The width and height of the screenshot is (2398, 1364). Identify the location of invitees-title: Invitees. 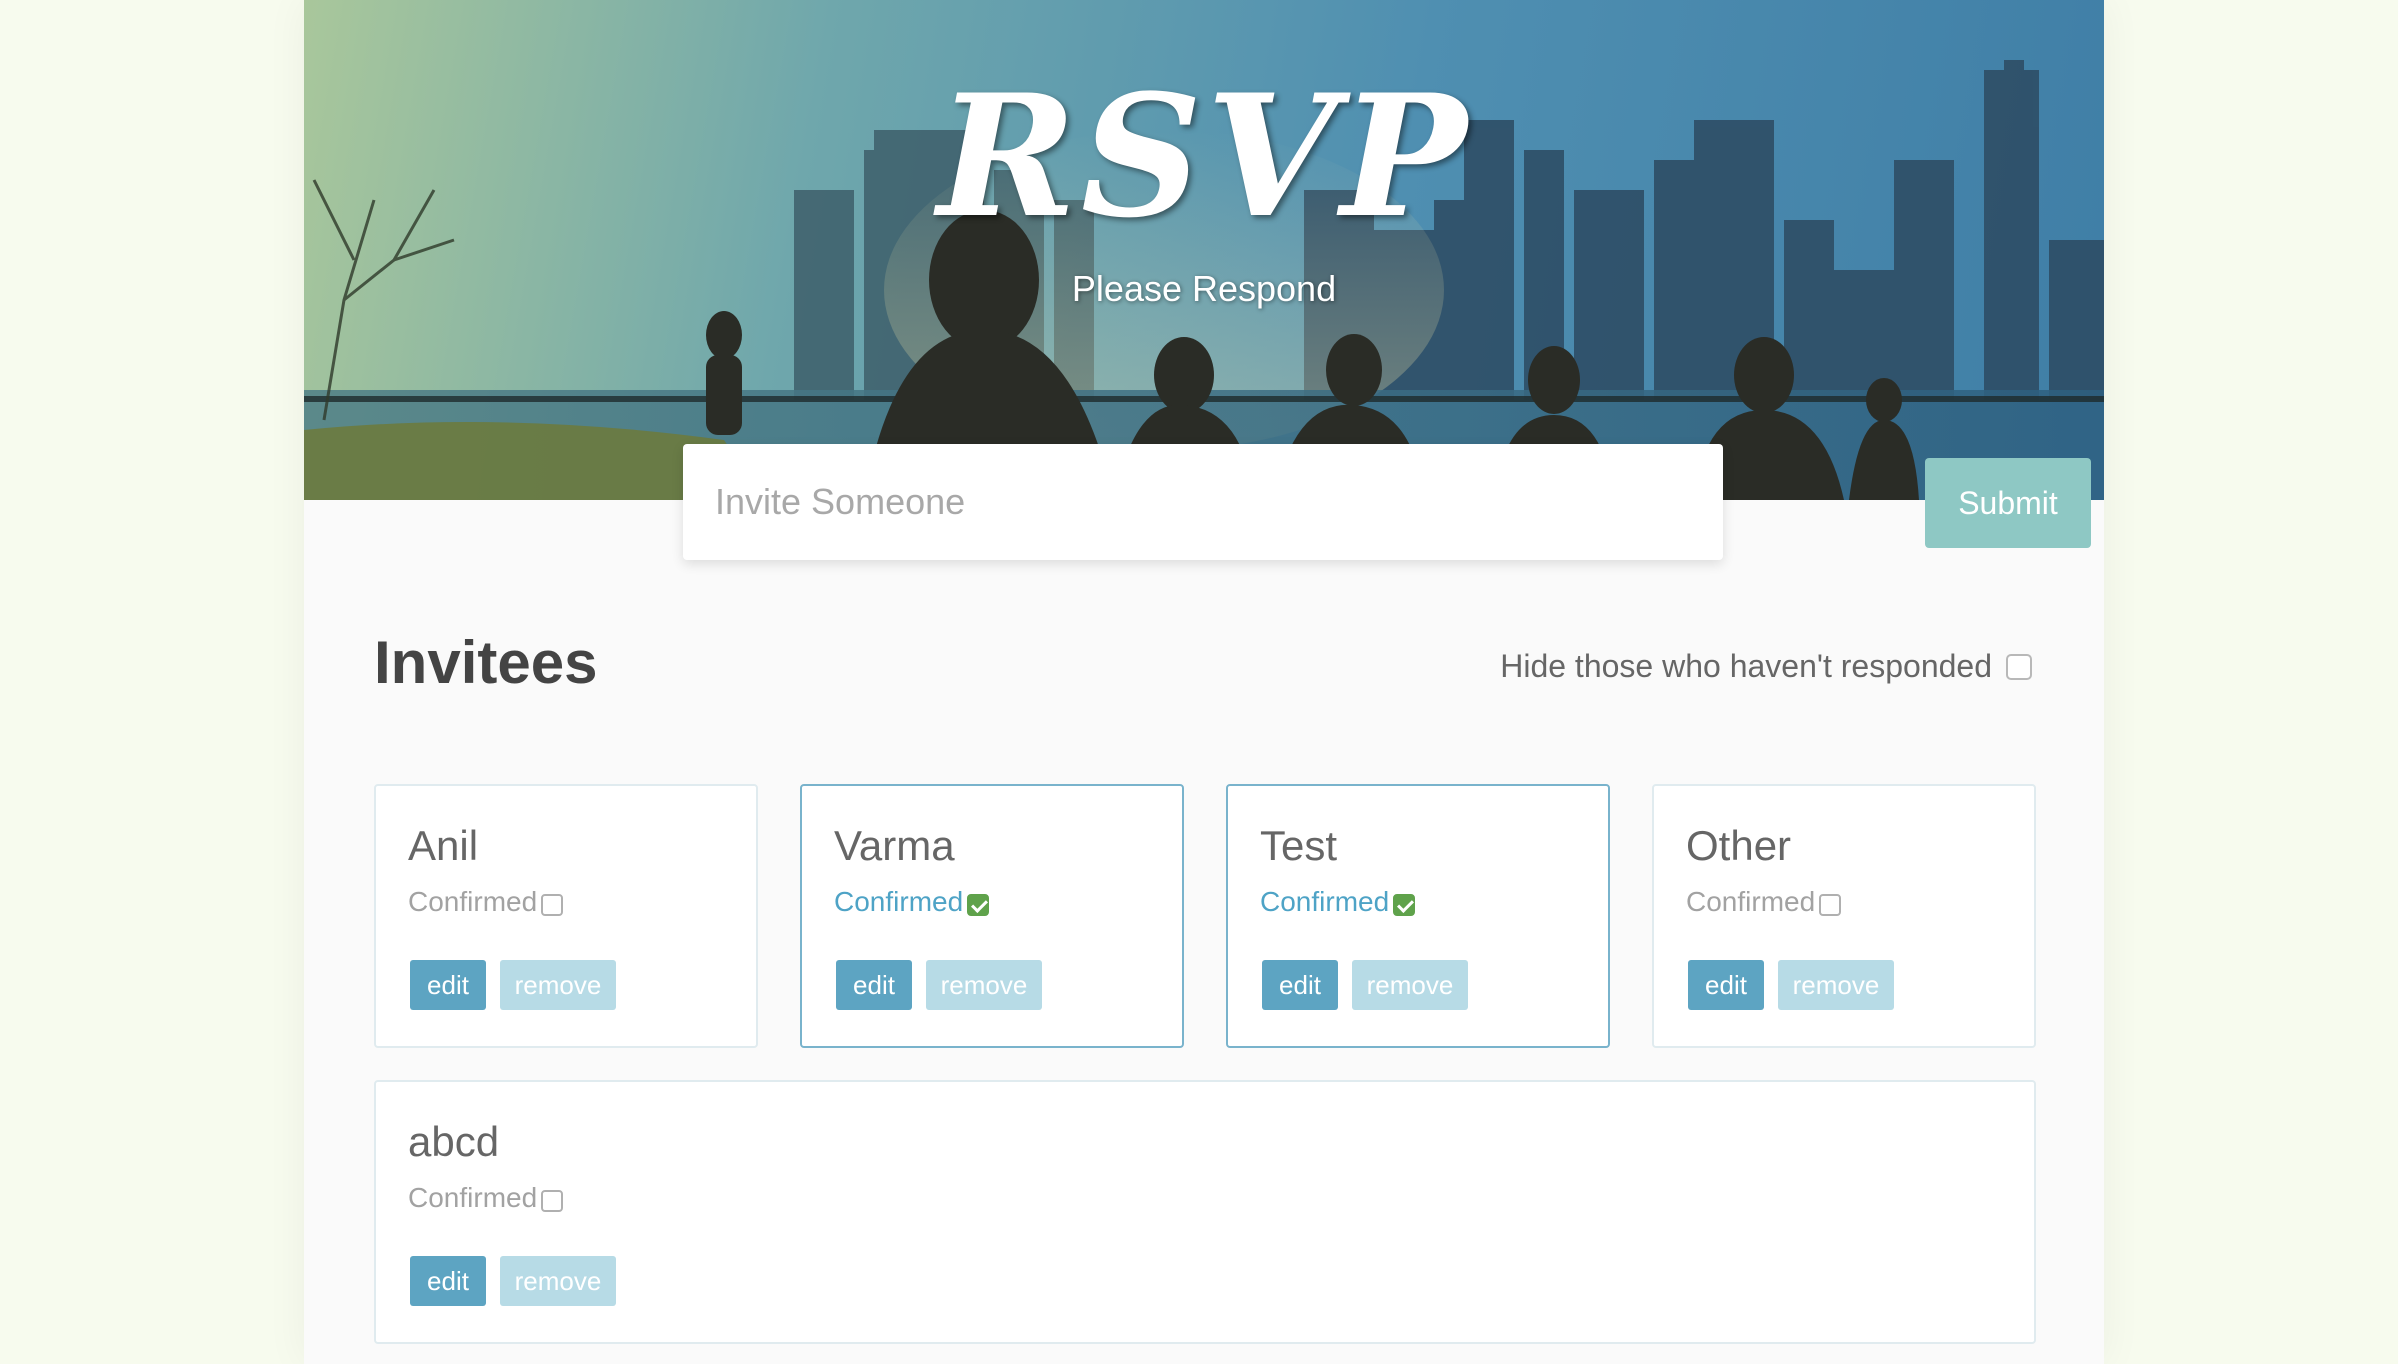
(486, 662).